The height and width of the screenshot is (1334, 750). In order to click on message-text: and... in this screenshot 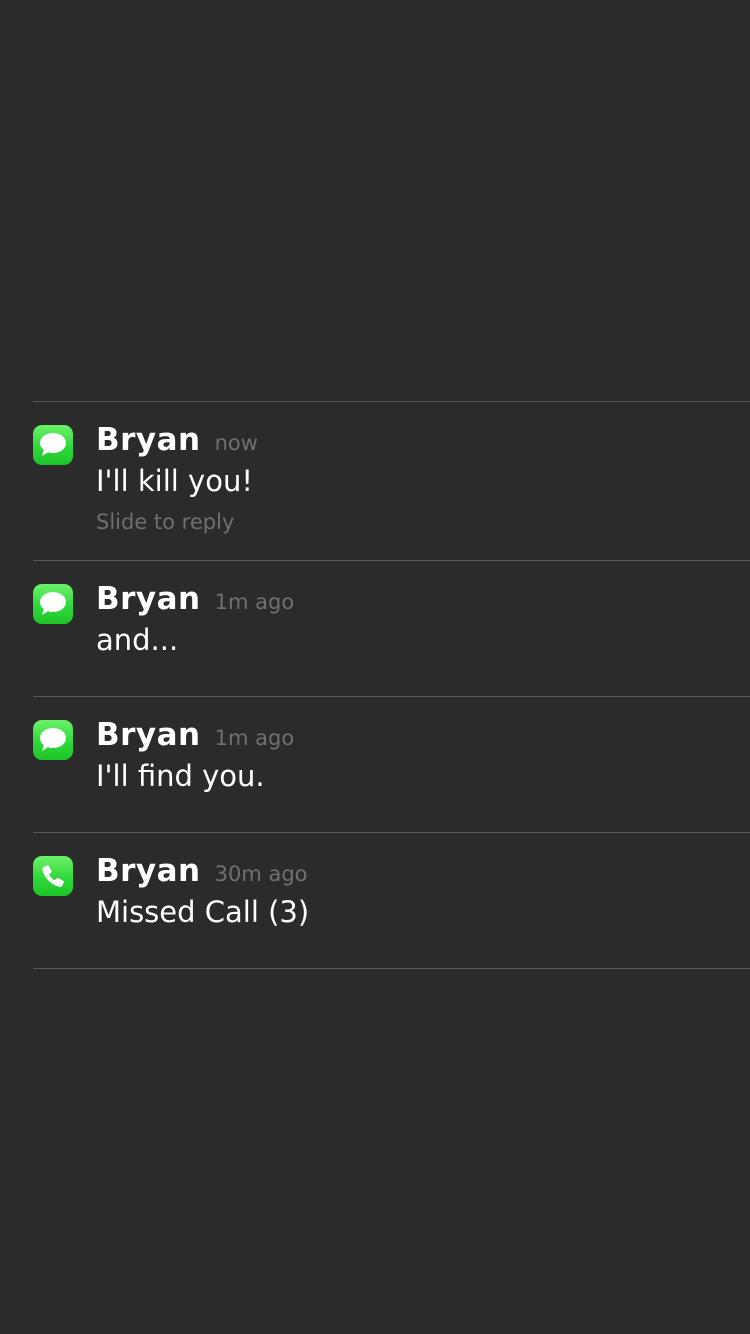, I will do `click(137, 640)`.